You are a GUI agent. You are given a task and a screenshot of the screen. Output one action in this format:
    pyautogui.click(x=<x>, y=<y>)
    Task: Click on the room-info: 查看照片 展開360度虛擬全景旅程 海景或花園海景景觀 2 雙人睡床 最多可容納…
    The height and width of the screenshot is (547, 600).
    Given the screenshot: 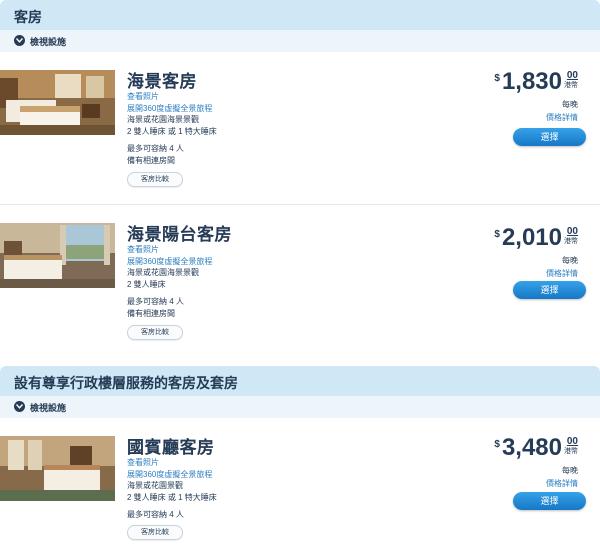 What is the action you would take?
    pyautogui.click(x=169, y=281)
    